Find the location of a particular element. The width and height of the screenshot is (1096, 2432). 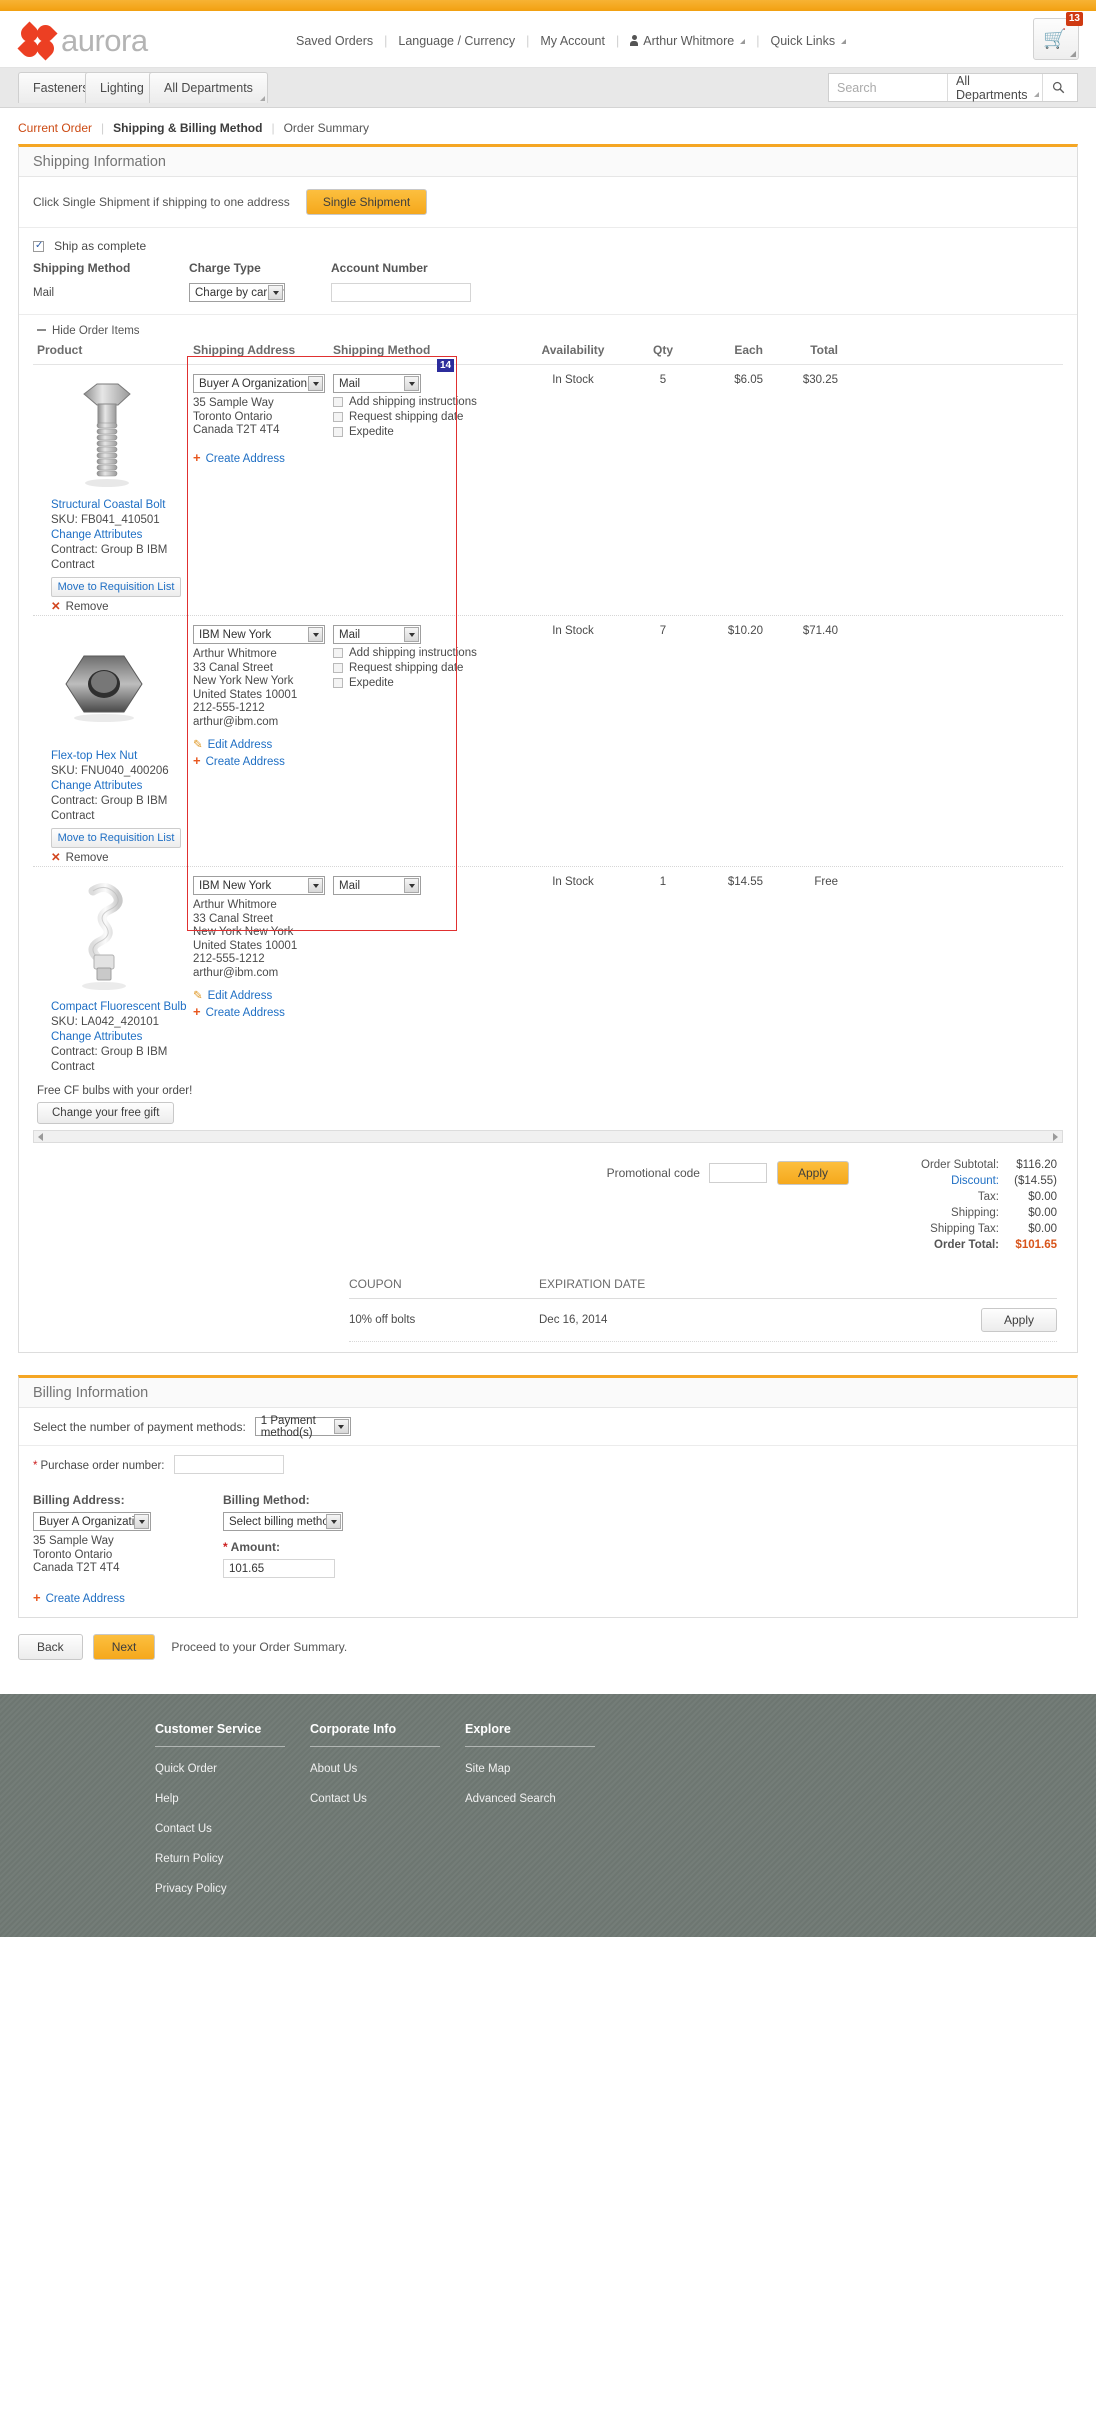

footer-link: Help is located at coordinates (232, 1799).